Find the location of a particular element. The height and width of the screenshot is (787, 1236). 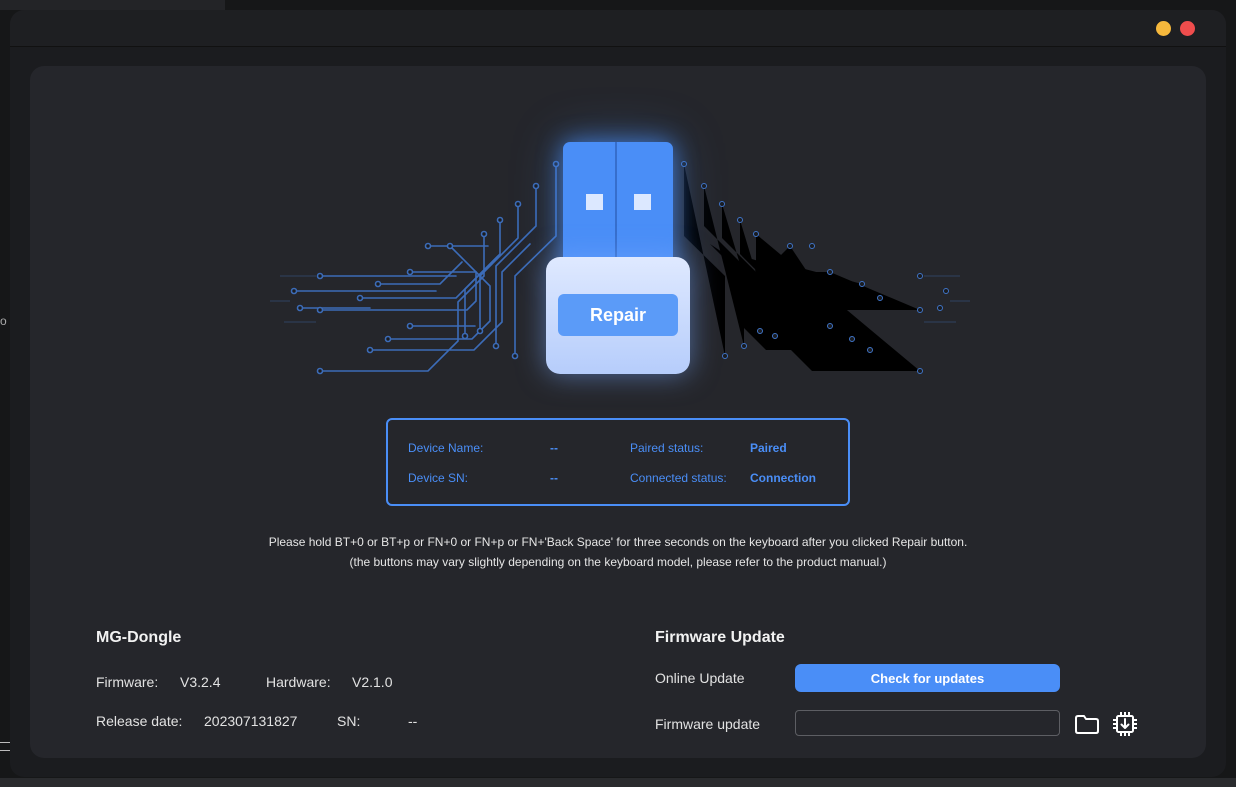

usb-plug is located at coordinates (618, 206).